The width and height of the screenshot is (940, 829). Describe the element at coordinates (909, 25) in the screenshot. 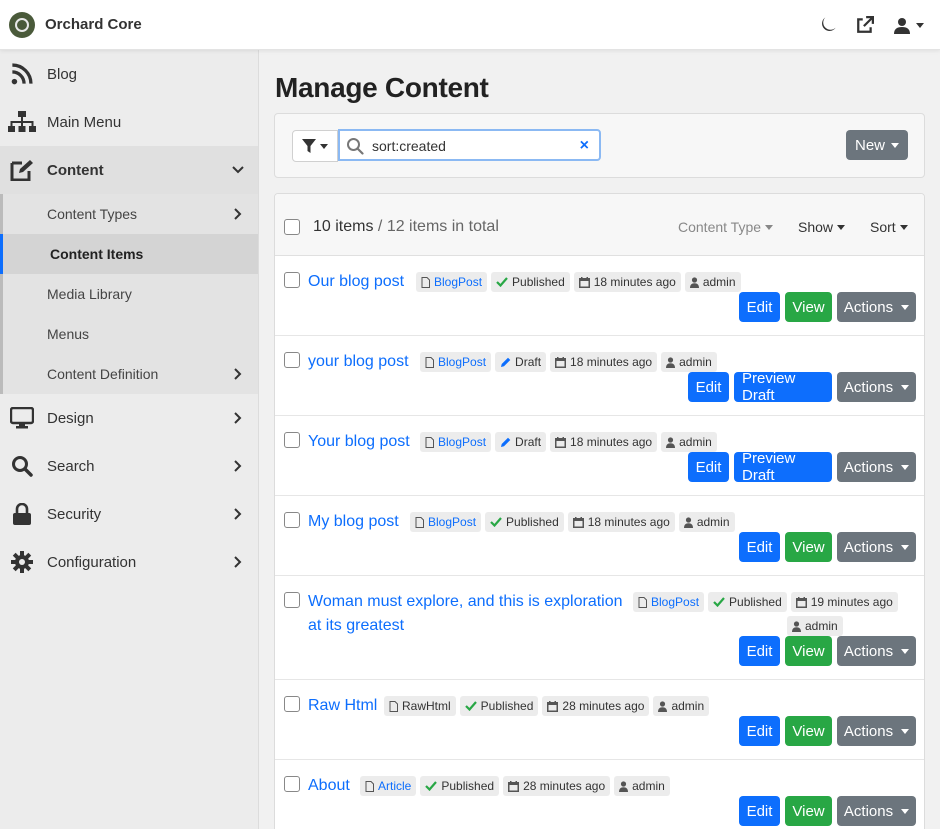

I see `user-menu-icon` at that location.